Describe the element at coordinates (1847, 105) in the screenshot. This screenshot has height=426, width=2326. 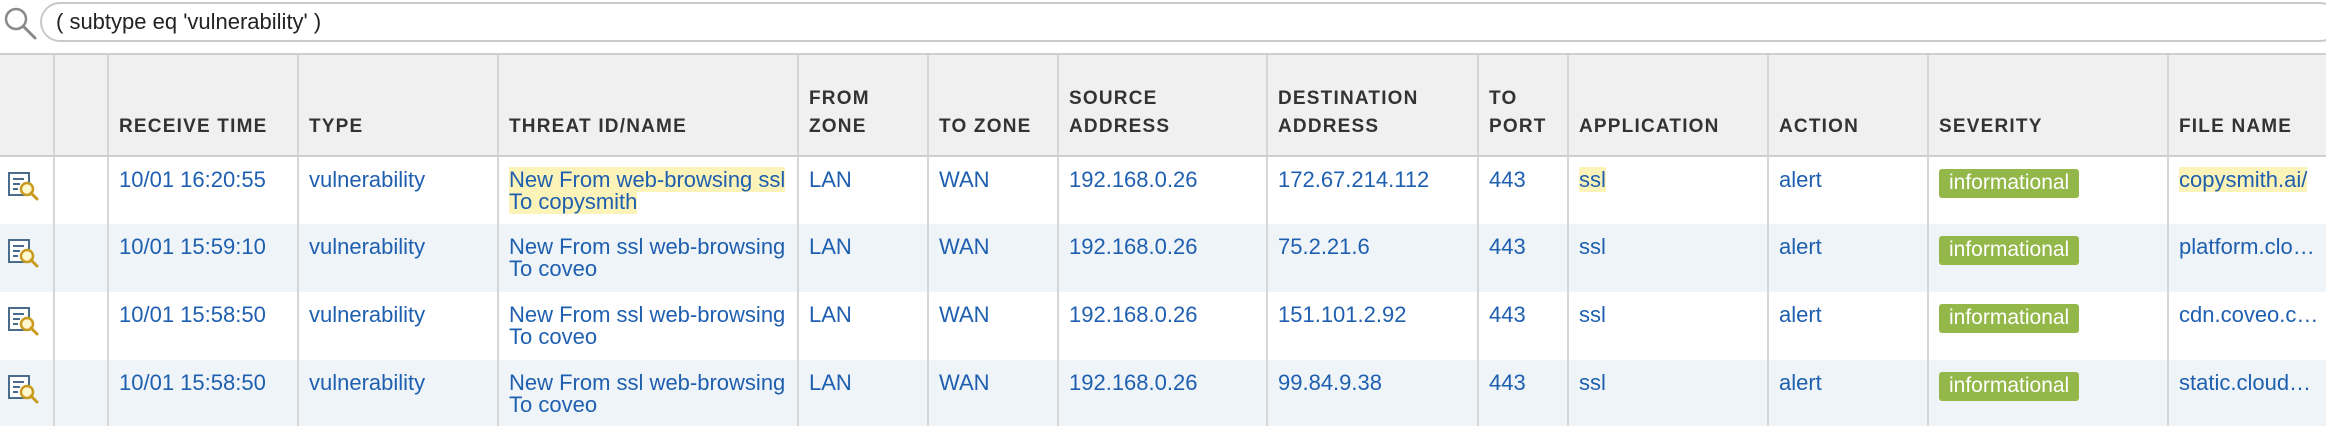
I see `column-header-action: ACTION` at that location.